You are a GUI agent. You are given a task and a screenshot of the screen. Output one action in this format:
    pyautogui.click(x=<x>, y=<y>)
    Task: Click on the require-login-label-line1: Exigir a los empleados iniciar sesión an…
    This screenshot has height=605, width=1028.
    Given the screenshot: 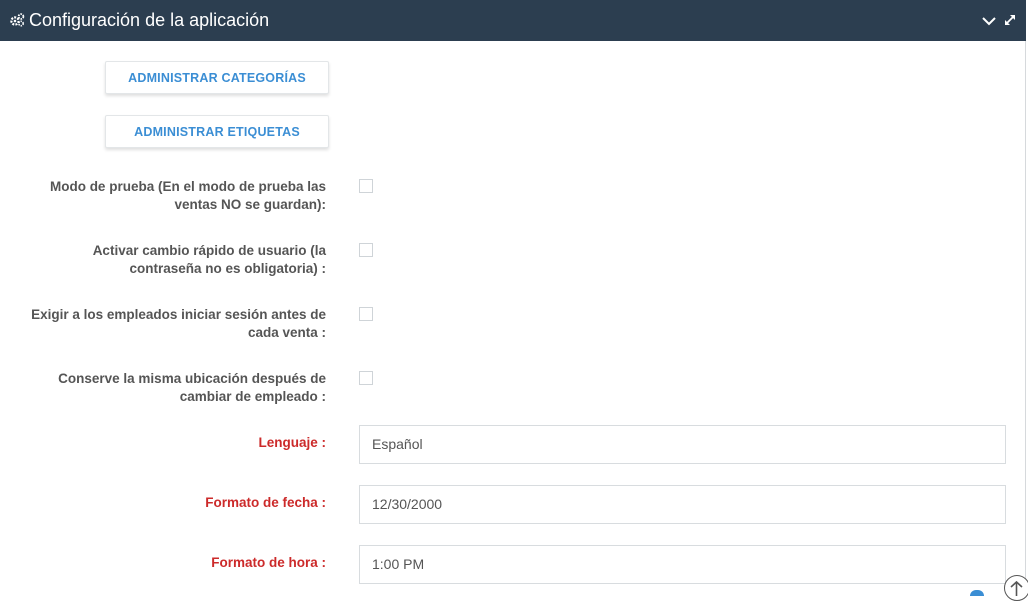 What is the action you would take?
    pyautogui.click(x=178, y=314)
    